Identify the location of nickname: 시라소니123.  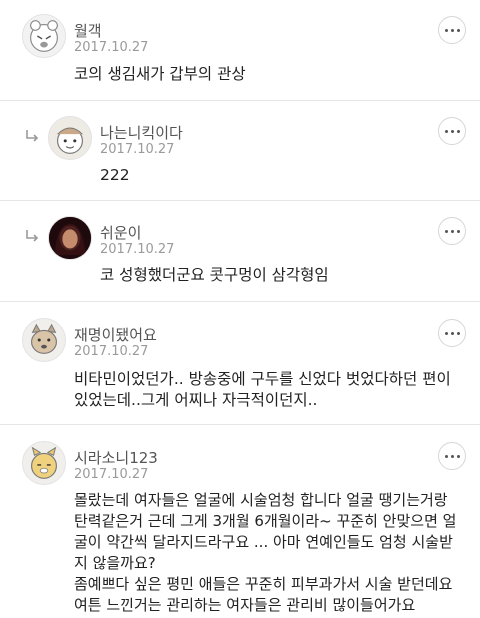
(116, 457).